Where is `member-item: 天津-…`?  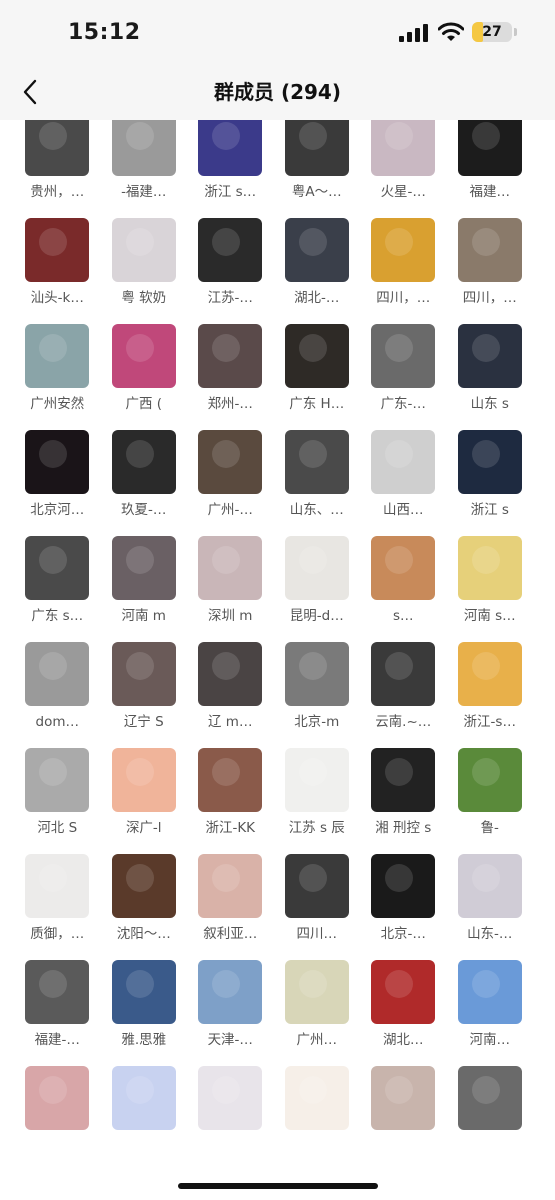 member-item: 天津-… is located at coordinates (230, 1005).